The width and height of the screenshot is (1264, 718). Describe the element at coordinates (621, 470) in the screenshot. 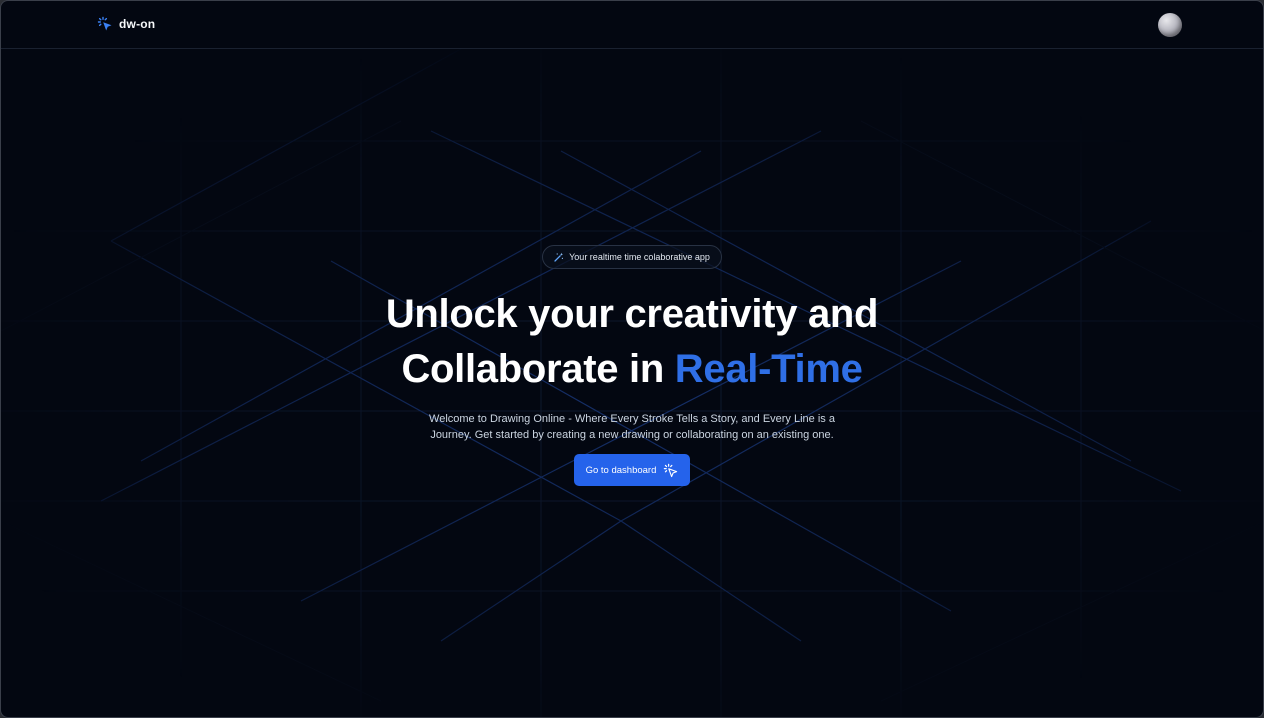

I see `cta-label: Go to dashboard` at that location.